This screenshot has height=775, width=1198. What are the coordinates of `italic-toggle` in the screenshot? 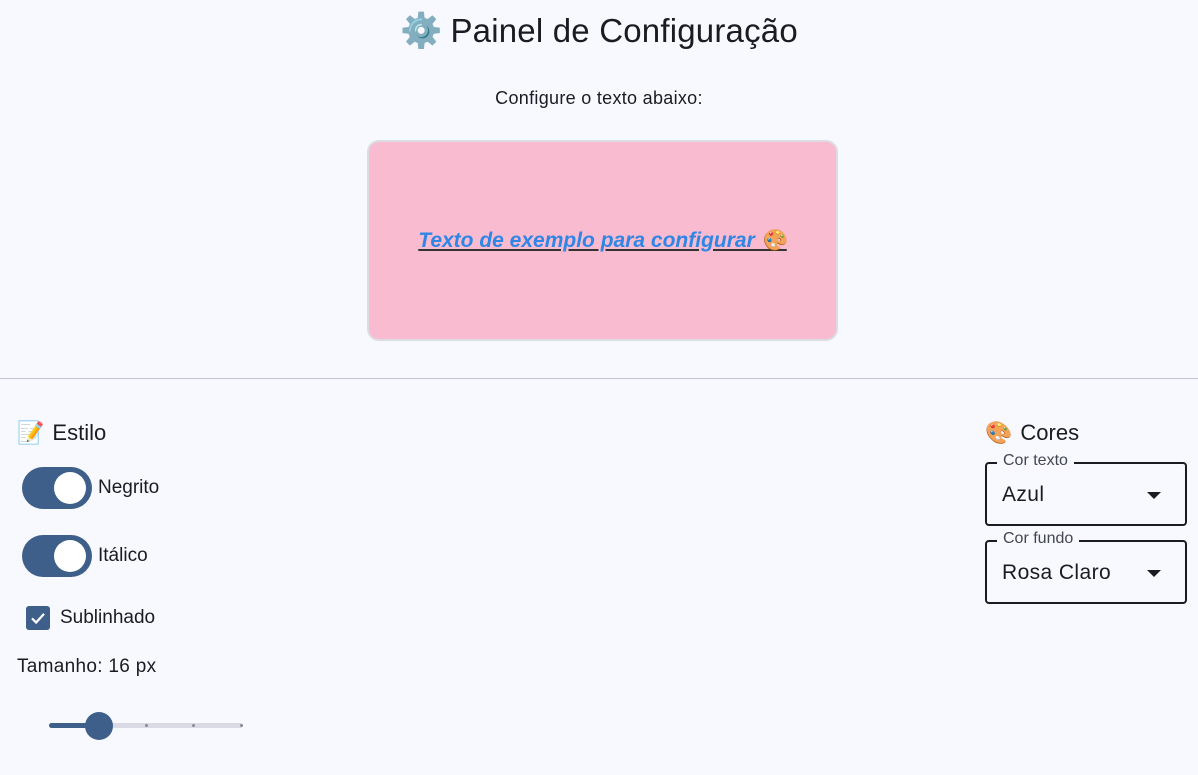 It's located at (57, 556).